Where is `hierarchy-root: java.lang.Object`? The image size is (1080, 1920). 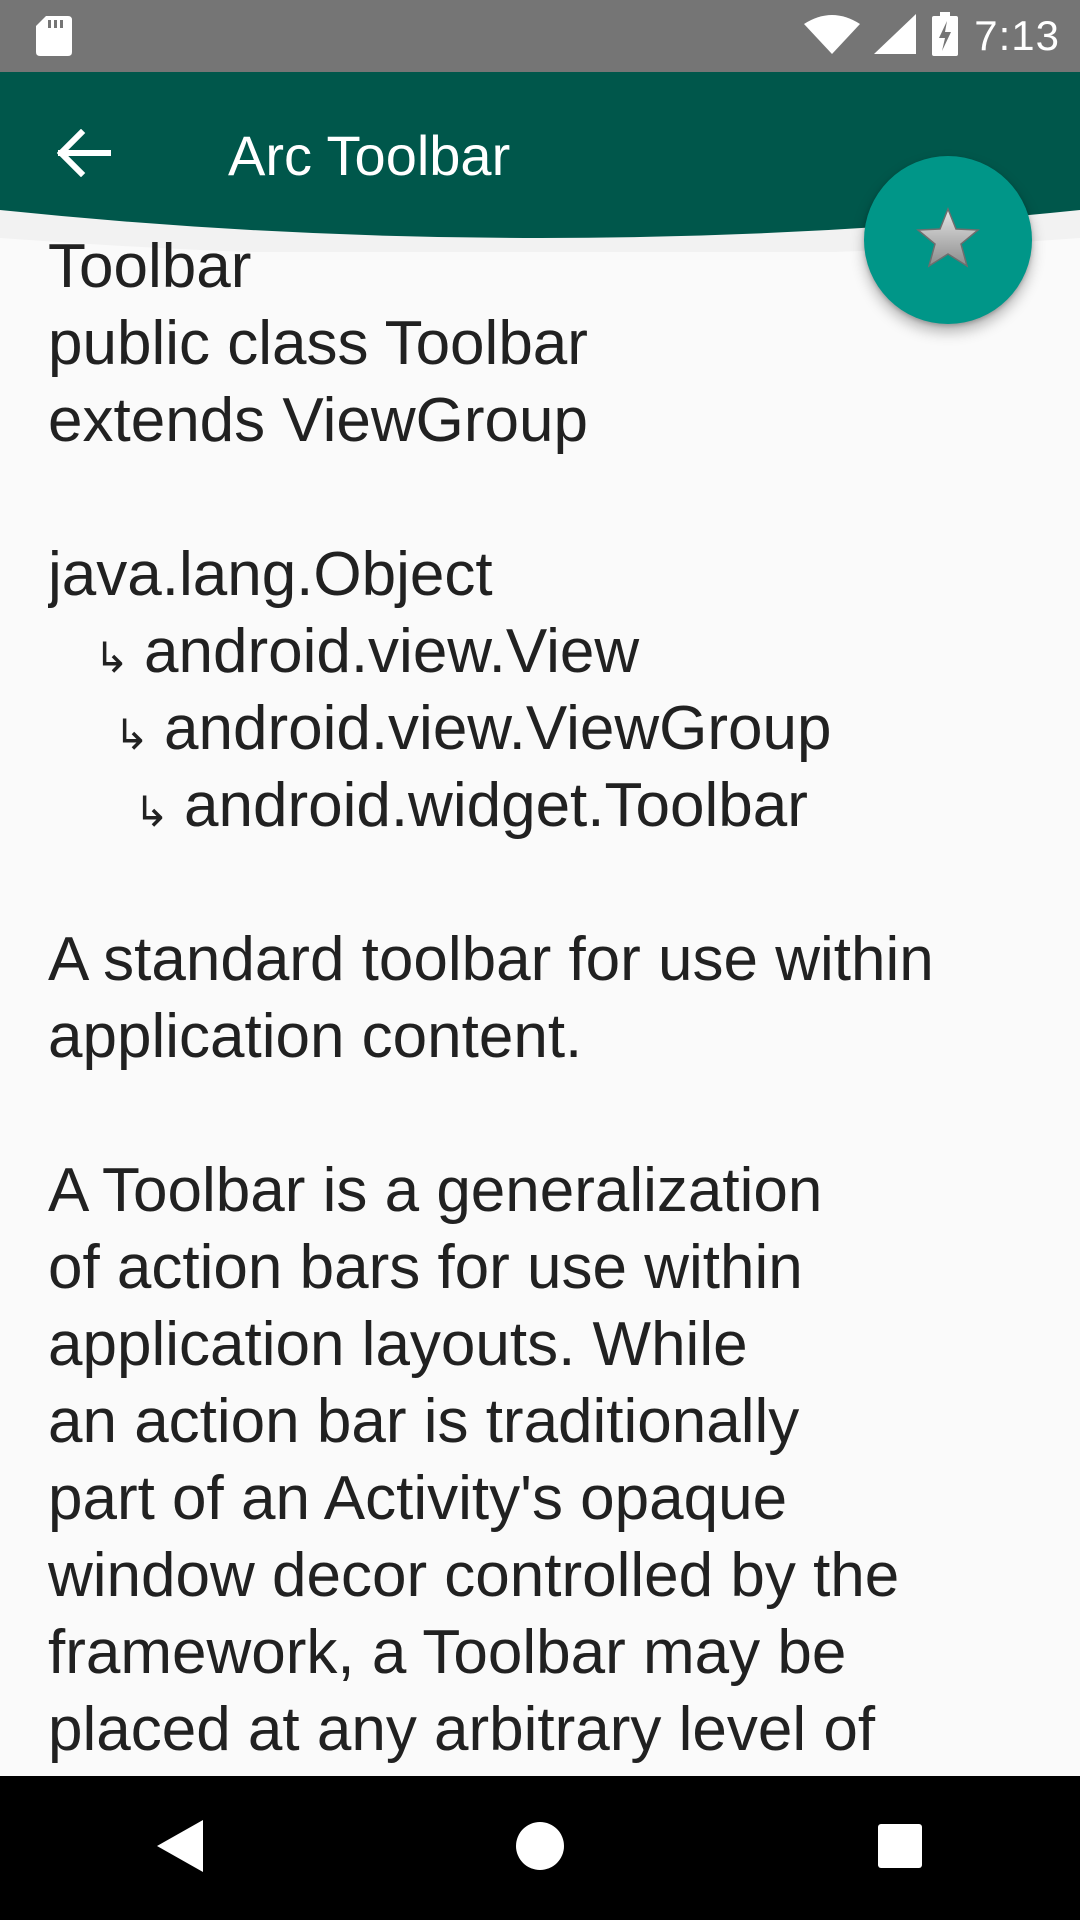 hierarchy-root: java.lang.Object is located at coordinates (270, 574).